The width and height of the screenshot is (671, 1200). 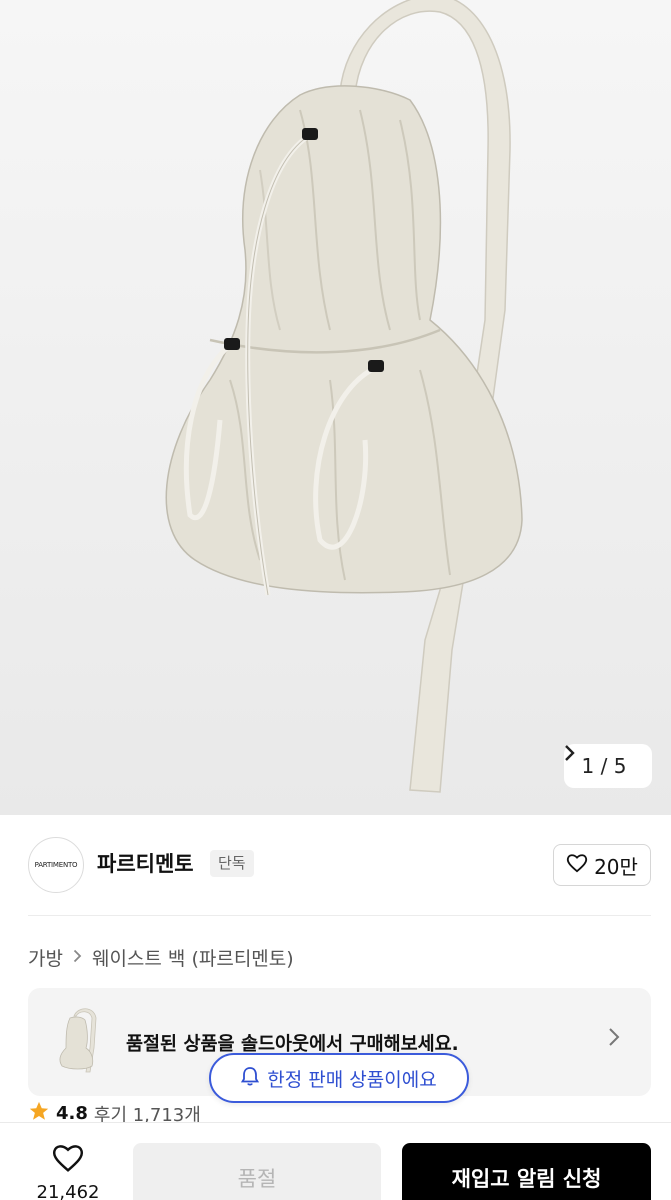 What do you see at coordinates (250, 1078) in the screenshot?
I see `bell-icon` at bounding box center [250, 1078].